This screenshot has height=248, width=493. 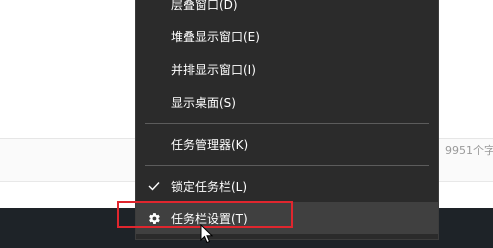 I want to click on menu-item-show-desktop: 显示桌面(S), so click(x=287, y=102).